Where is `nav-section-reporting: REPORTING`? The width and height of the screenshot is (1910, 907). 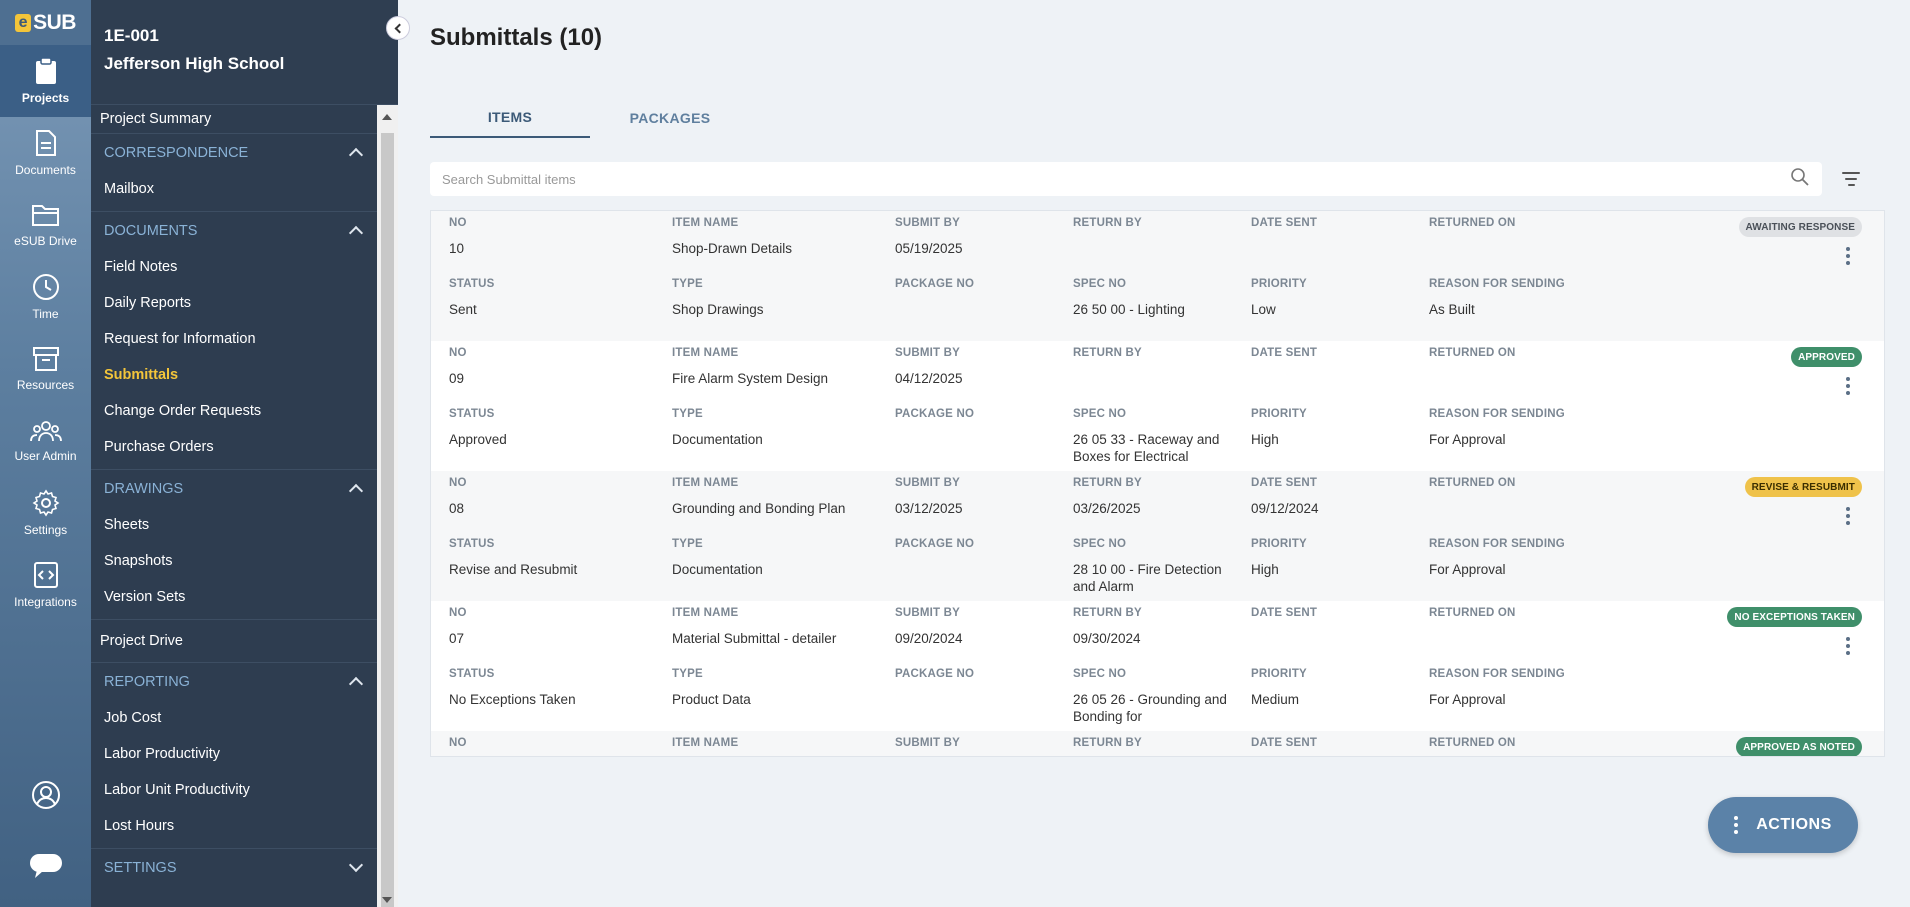
nav-section-reporting: REPORTING is located at coordinates (234, 681).